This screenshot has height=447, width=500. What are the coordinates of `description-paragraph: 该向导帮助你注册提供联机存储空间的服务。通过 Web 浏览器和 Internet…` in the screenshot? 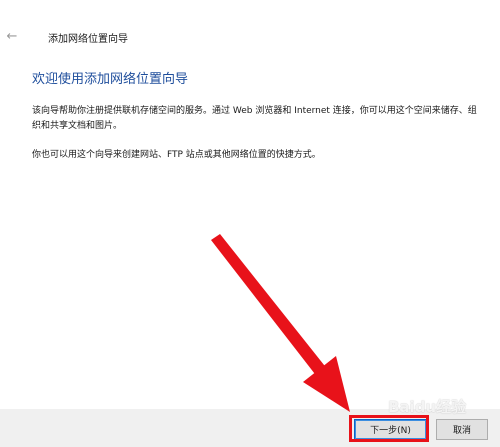 It's located at (254, 118).